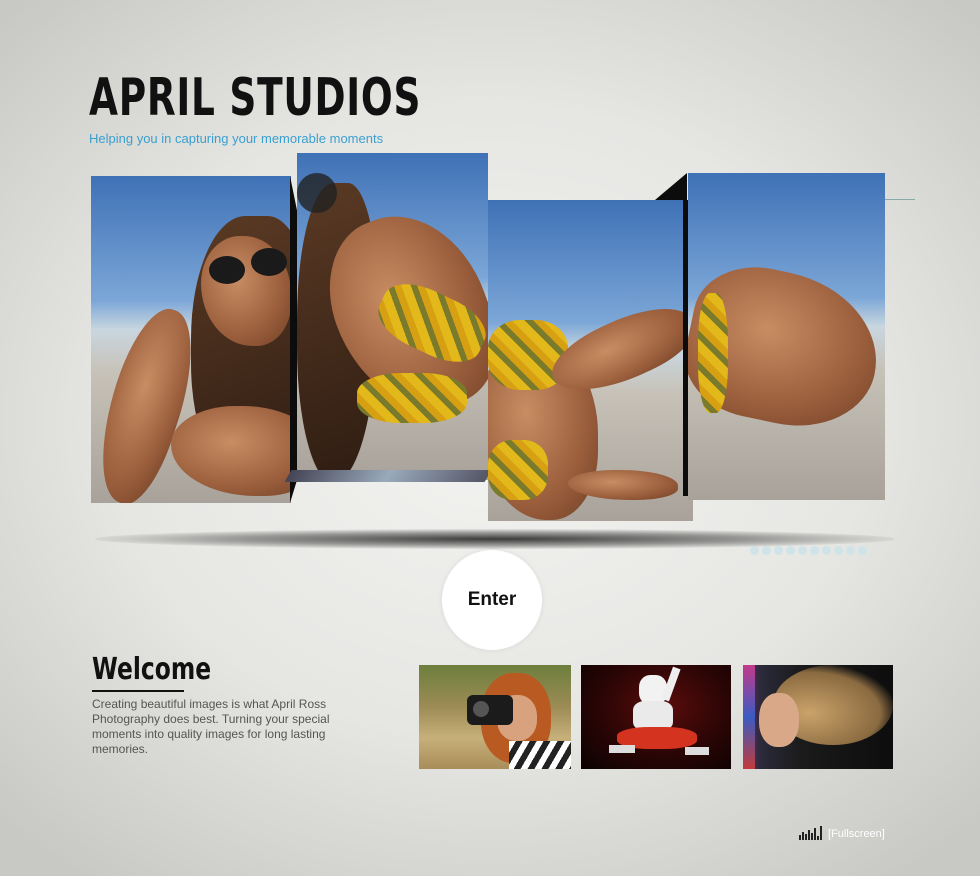 Image resolution: width=980 pixels, height=876 pixels. I want to click on enter-button: Enter, so click(492, 600).